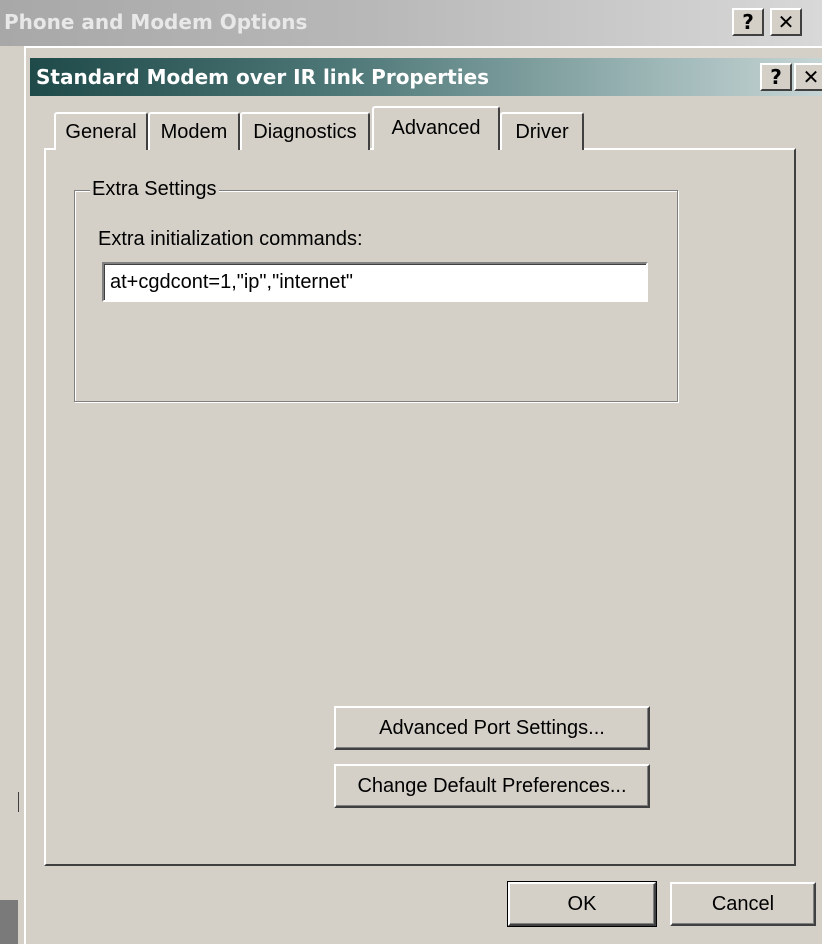 The width and height of the screenshot is (822, 944). I want to click on tab-advanced: Advanced, so click(436, 128).